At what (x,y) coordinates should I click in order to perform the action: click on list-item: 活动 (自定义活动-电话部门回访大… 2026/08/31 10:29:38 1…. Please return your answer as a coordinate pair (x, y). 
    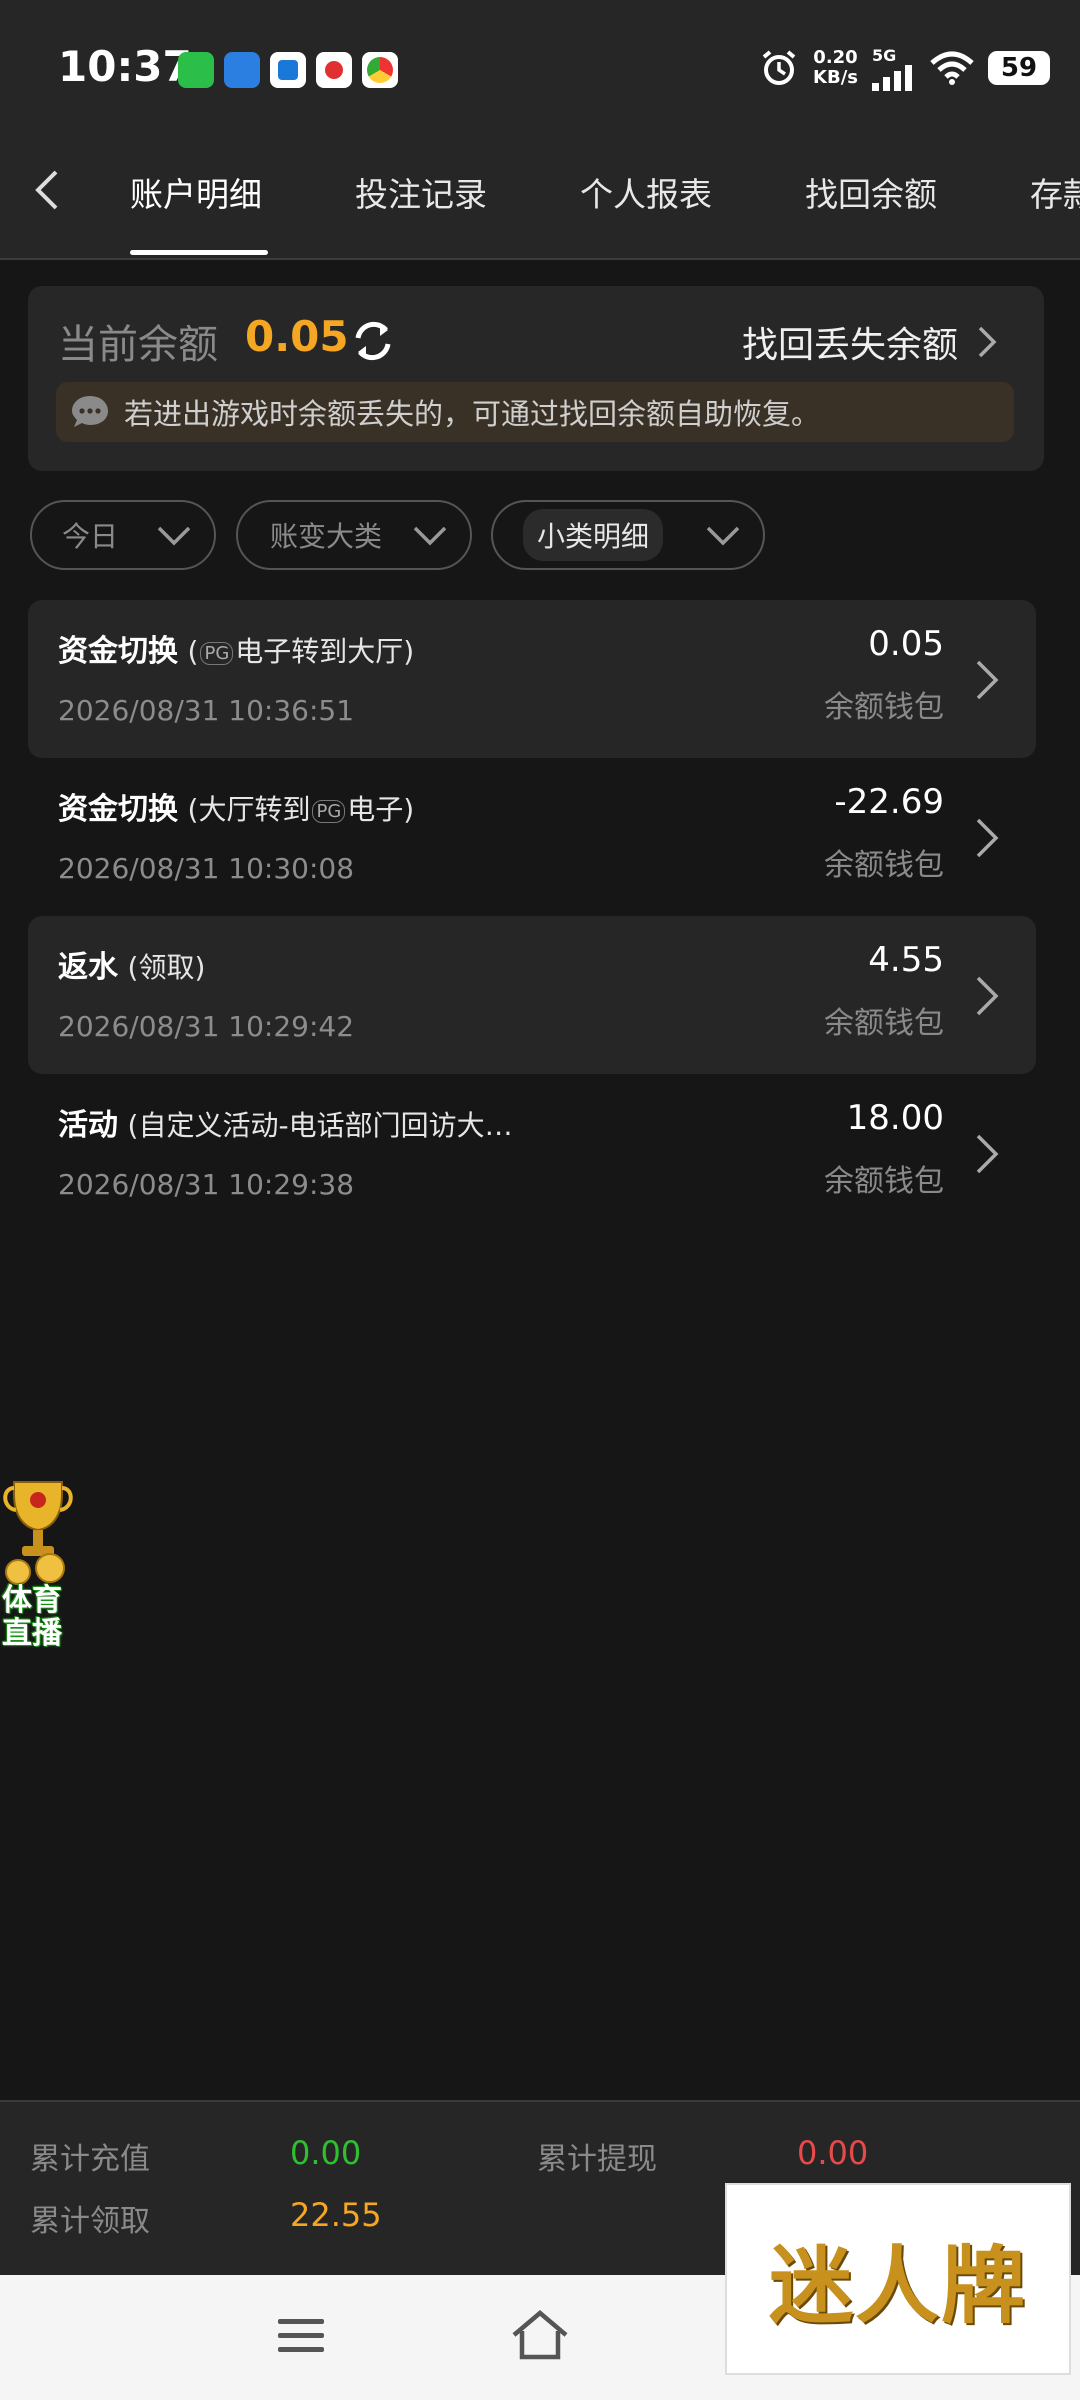
    Looking at the image, I should click on (532, 1153).